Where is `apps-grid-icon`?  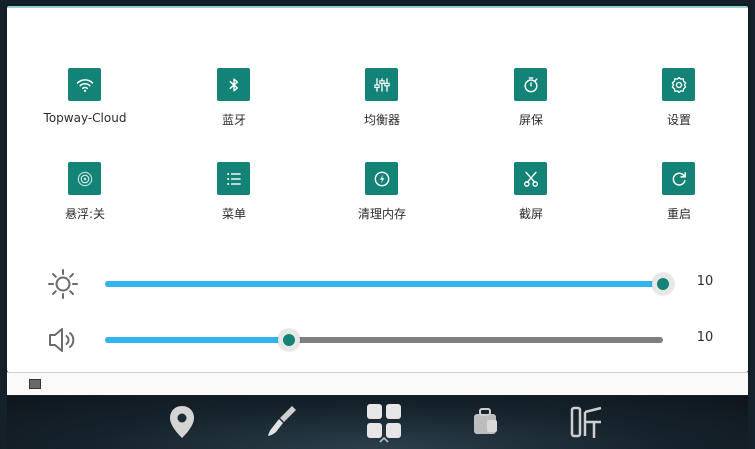
apps-grid-icon is located at coordinates (384, 422).